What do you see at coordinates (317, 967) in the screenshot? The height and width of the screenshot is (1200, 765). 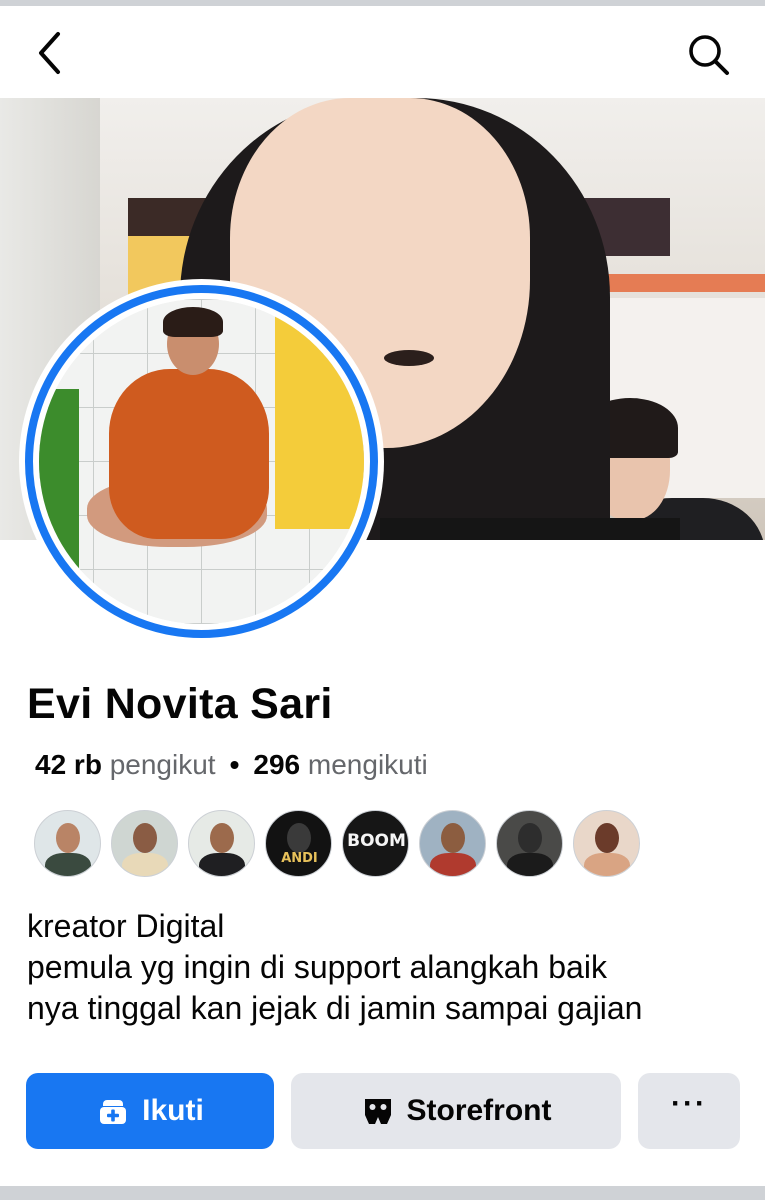 I see `bio-line: pemula yg ingin di support alangkah baik` at bounding box center [317, 967].